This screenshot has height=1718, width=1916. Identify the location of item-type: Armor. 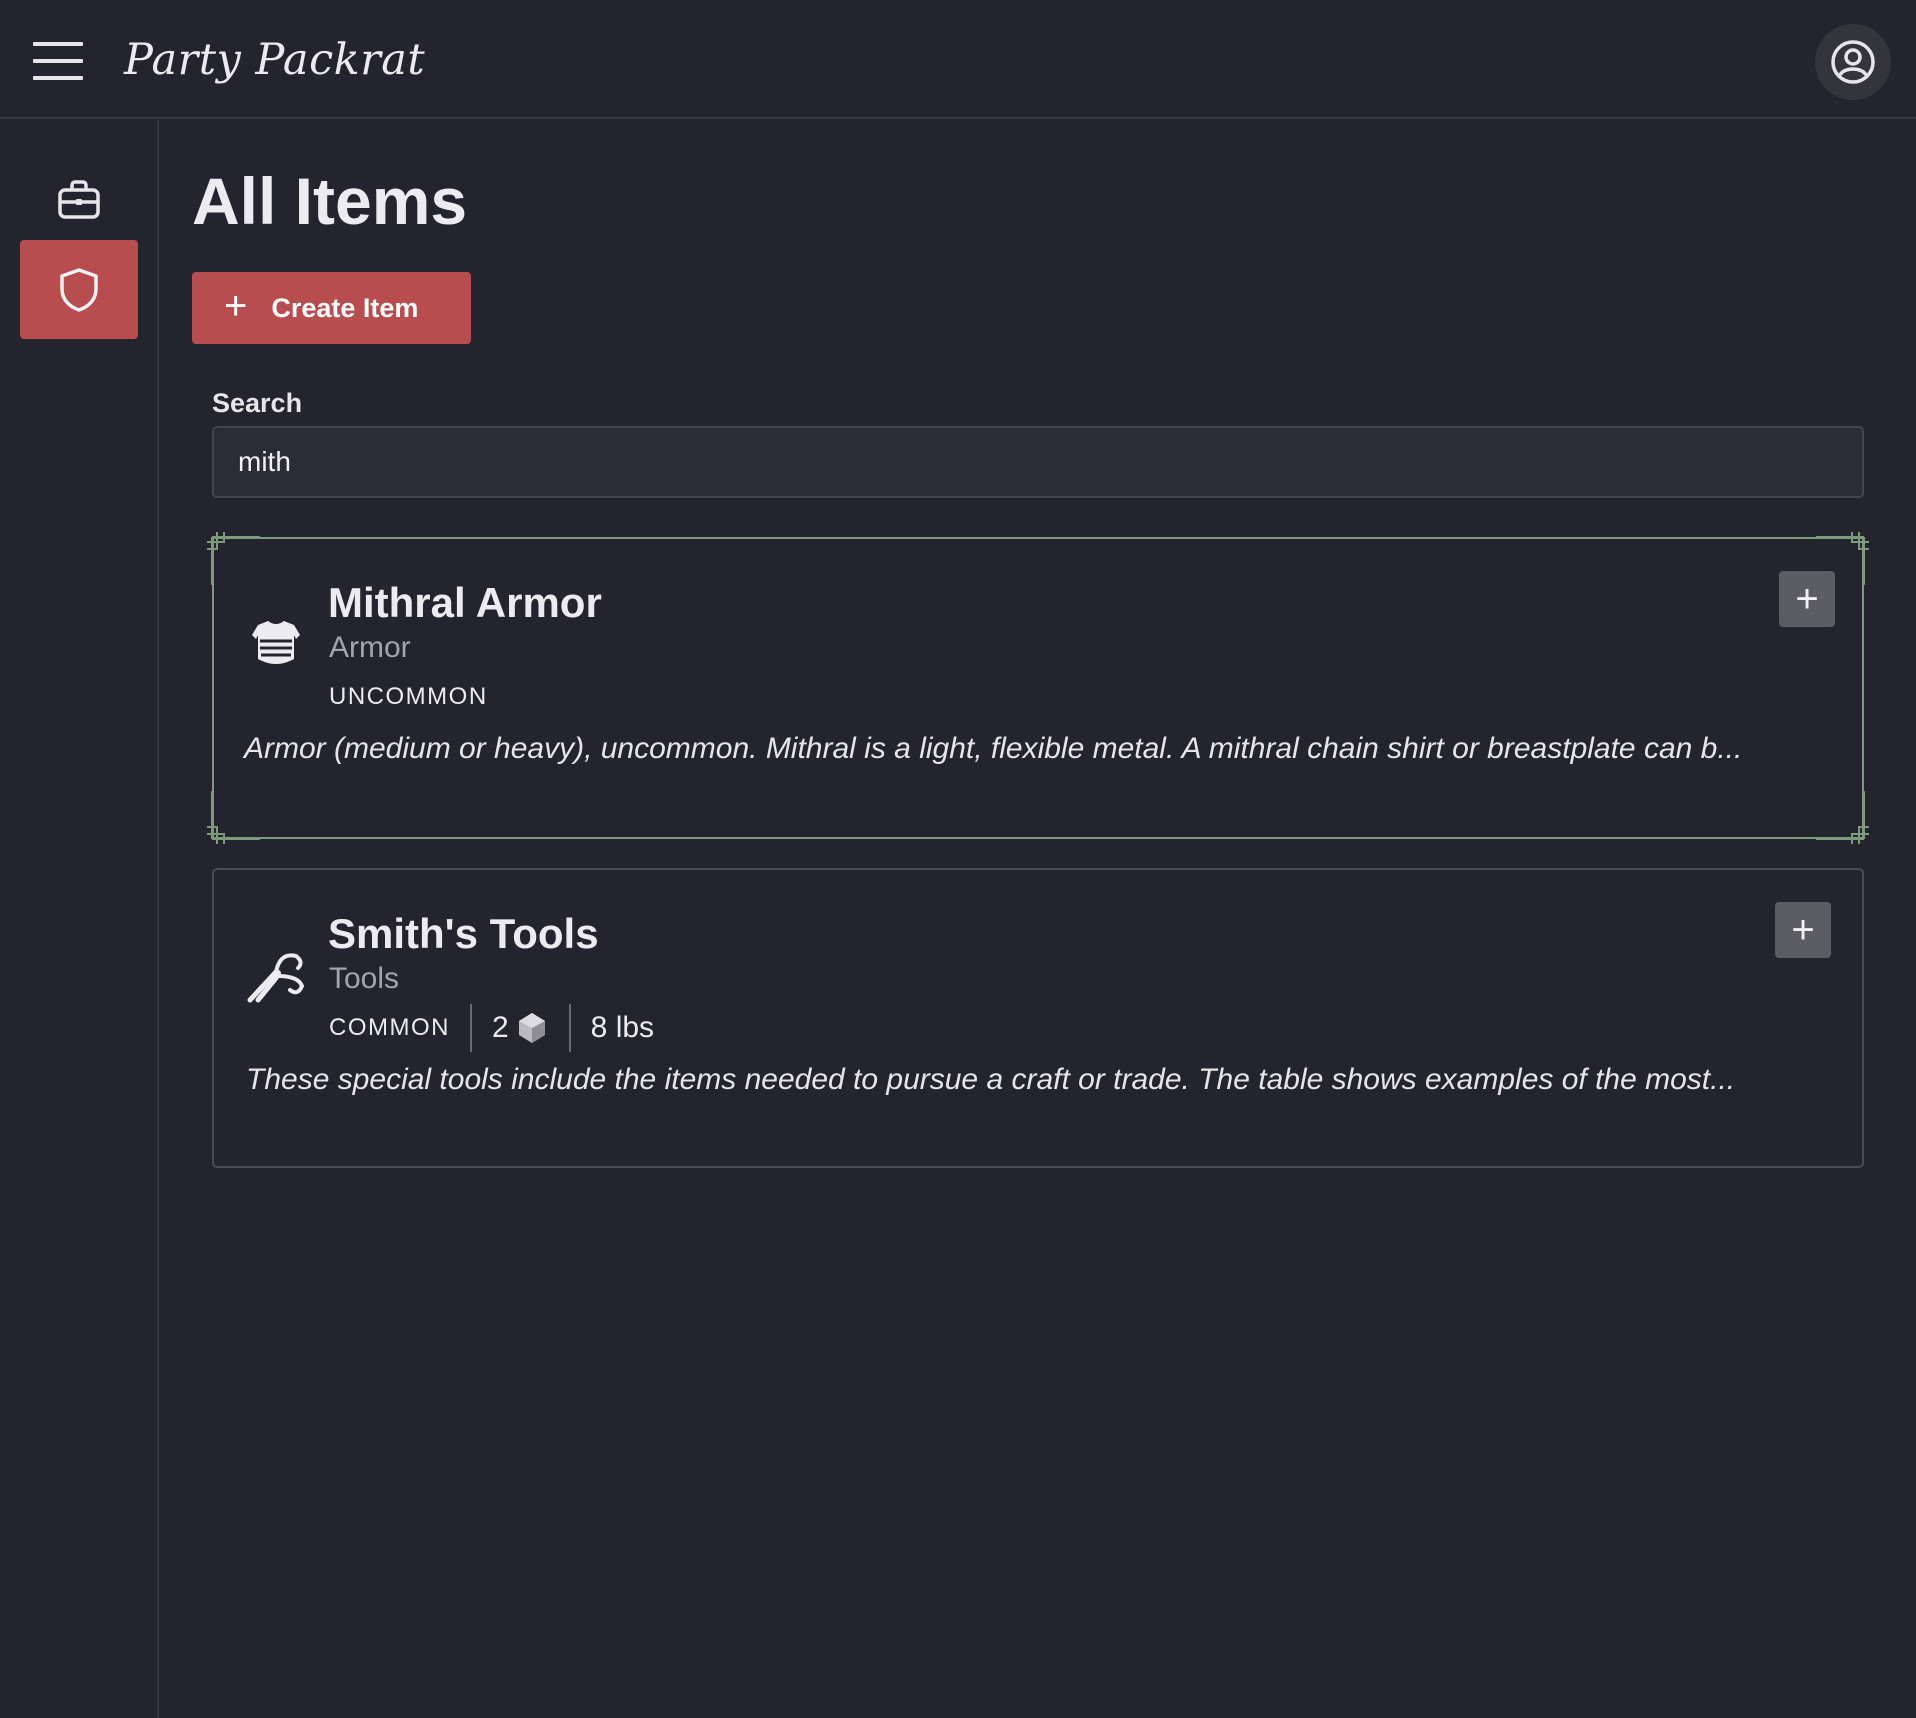
(370, 647).